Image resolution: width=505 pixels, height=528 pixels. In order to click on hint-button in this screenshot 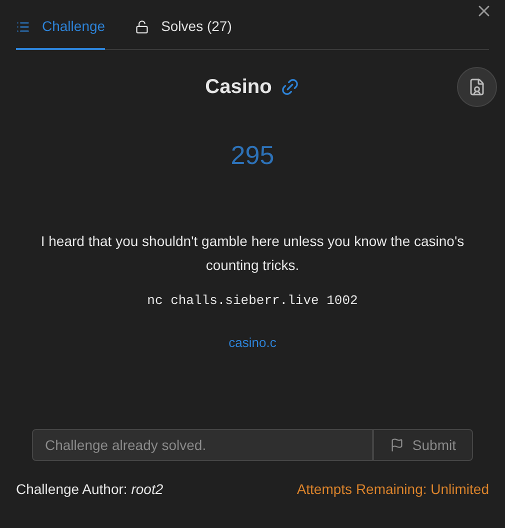, I will do `click(477, 87)`.